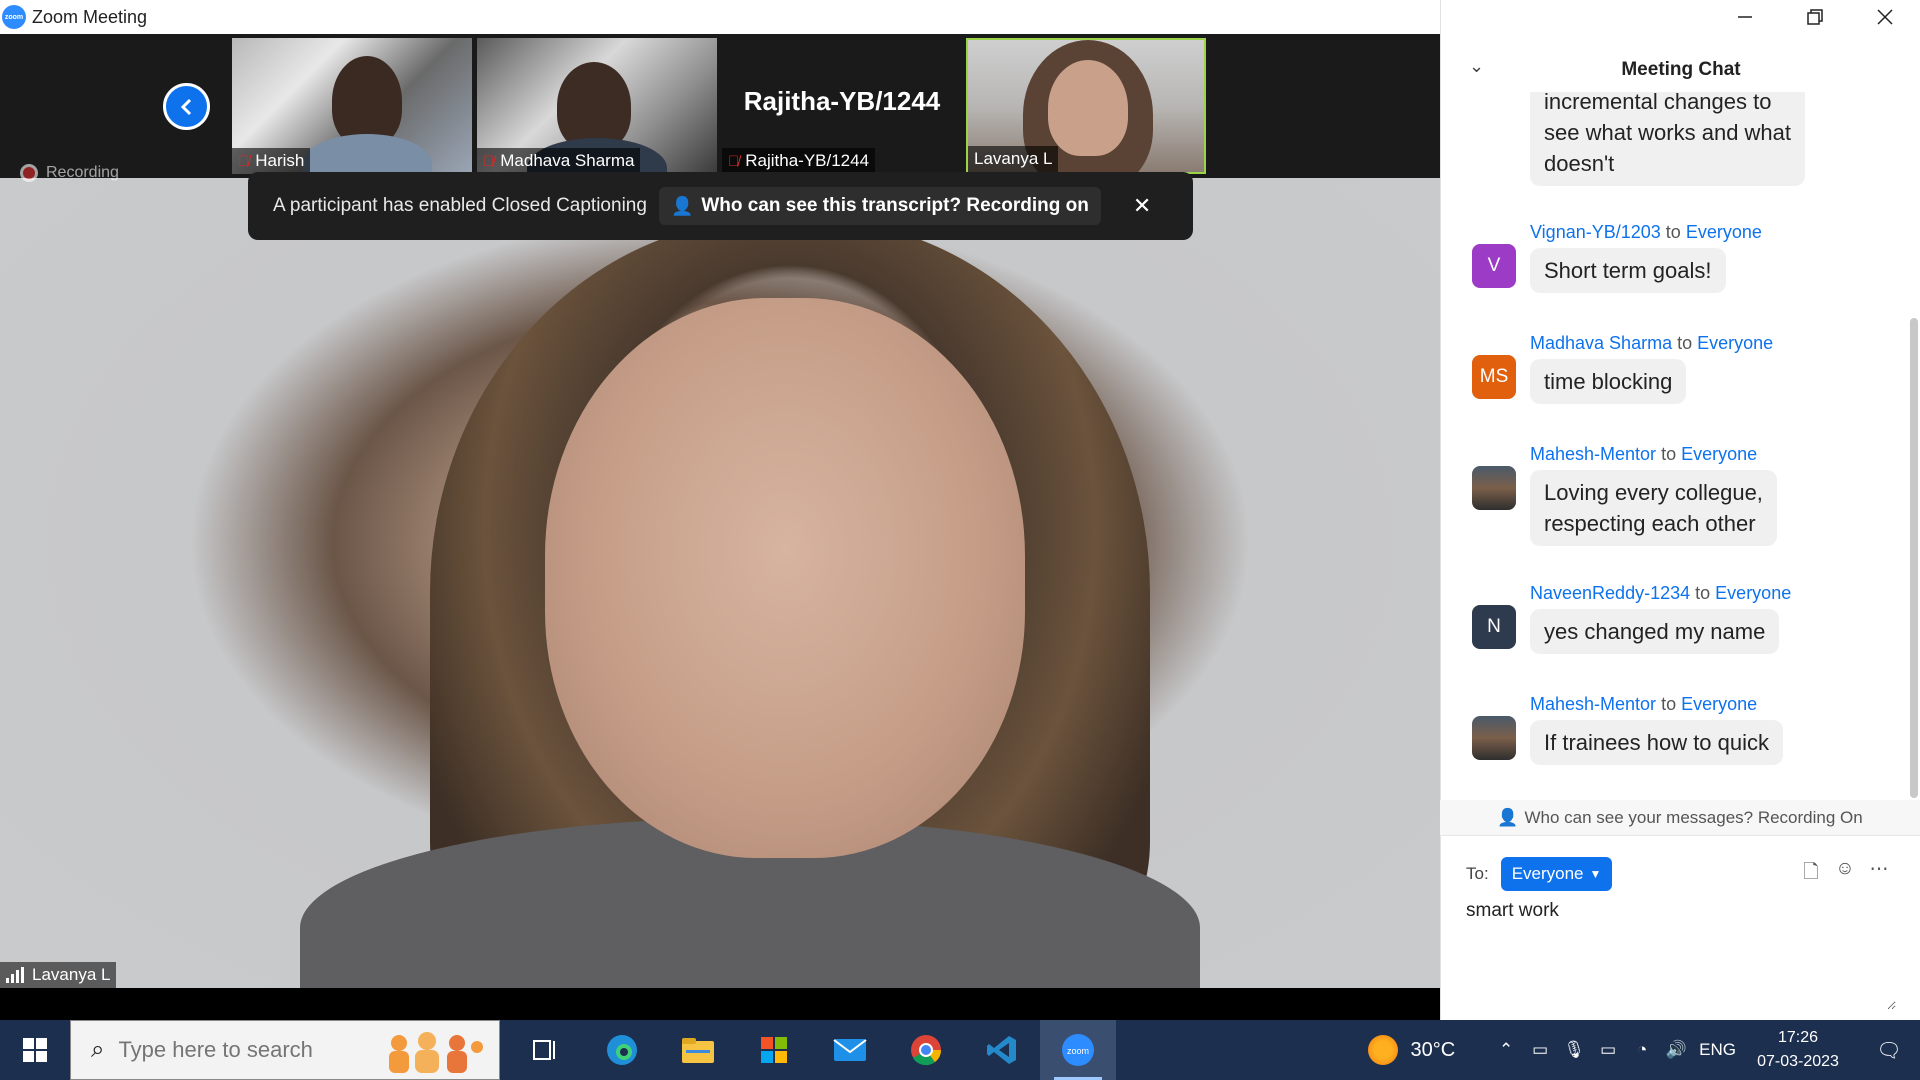 This screenshot has height=1080, width=1920. What do you see at coordinates (1650, 523) in the screenshot?
I see `message-line: respecting each other` at bounding box center [1650, 523].